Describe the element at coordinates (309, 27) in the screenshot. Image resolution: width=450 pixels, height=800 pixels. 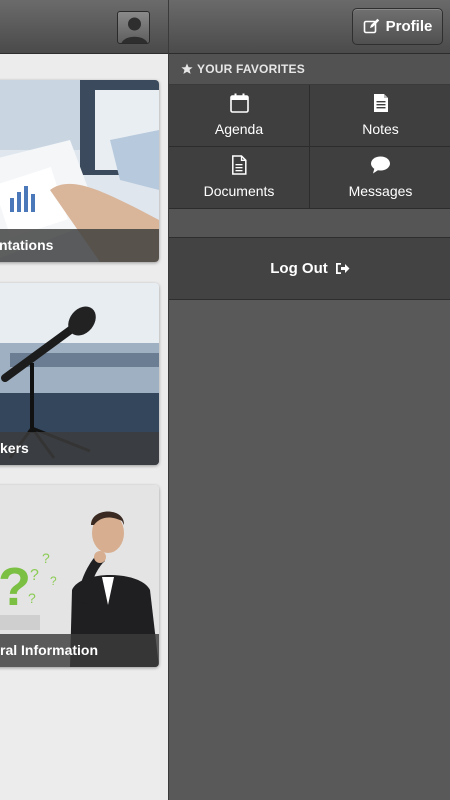
I see `drawer-header: Profile` at that location.